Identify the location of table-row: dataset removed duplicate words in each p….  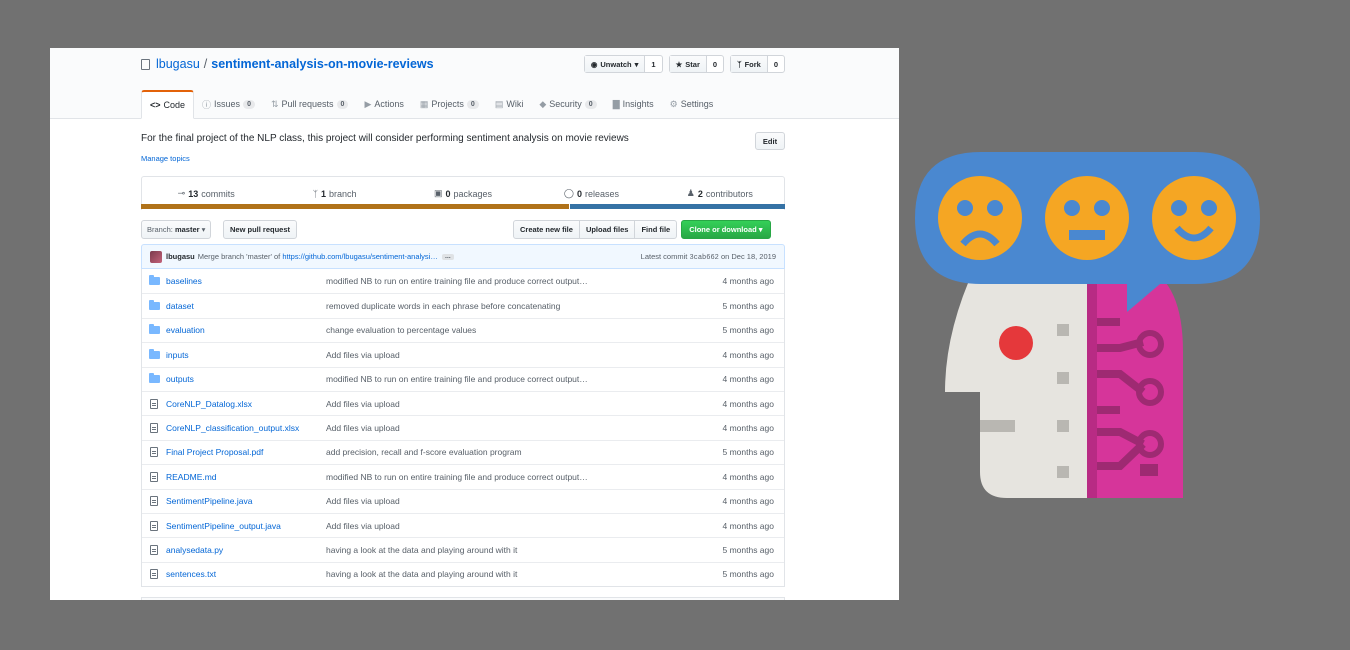
(463, 305).